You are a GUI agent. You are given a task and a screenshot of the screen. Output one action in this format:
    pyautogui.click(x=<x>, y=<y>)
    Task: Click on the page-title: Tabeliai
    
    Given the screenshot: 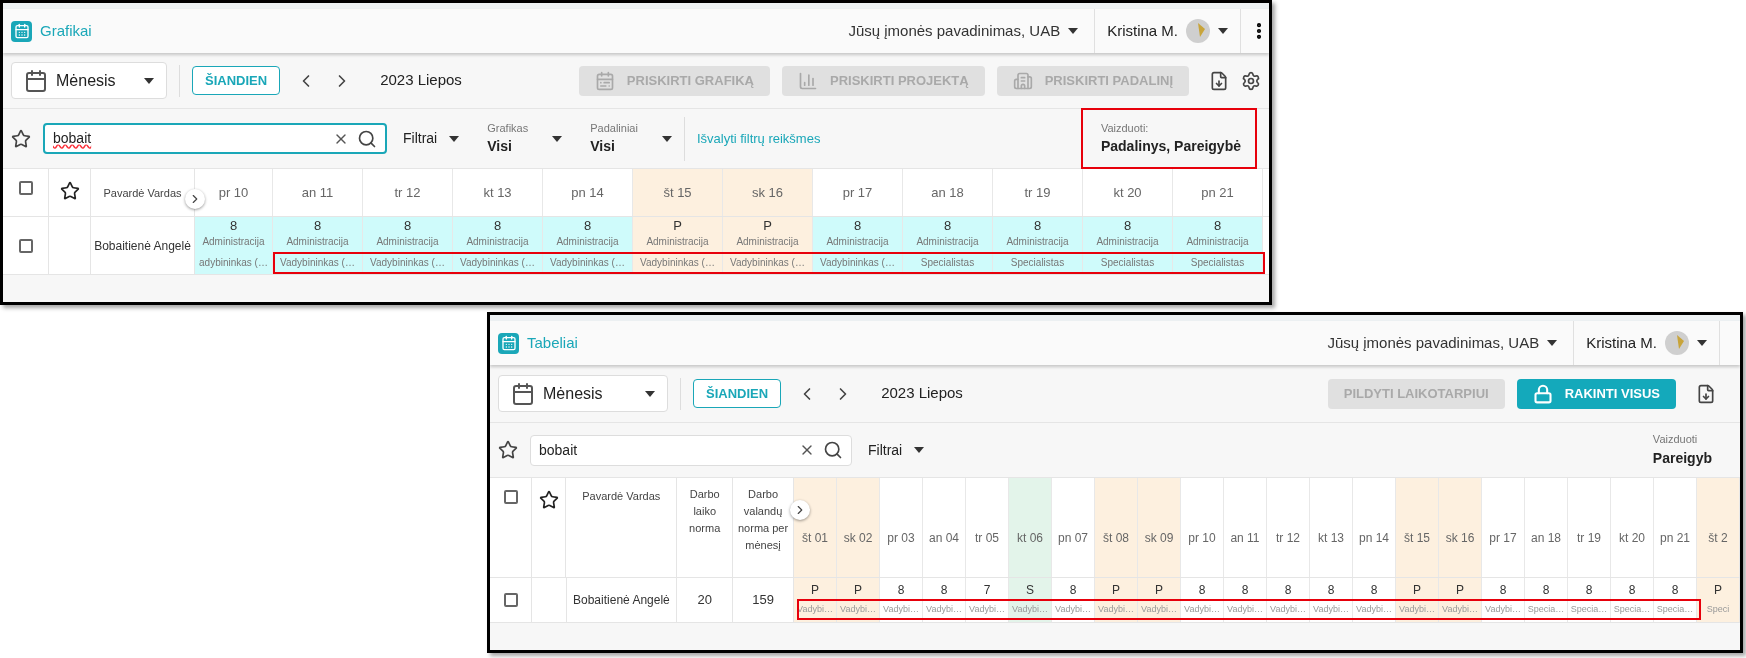 What is the action you would take?
    pyautogui.click(x=552, y=342)
    